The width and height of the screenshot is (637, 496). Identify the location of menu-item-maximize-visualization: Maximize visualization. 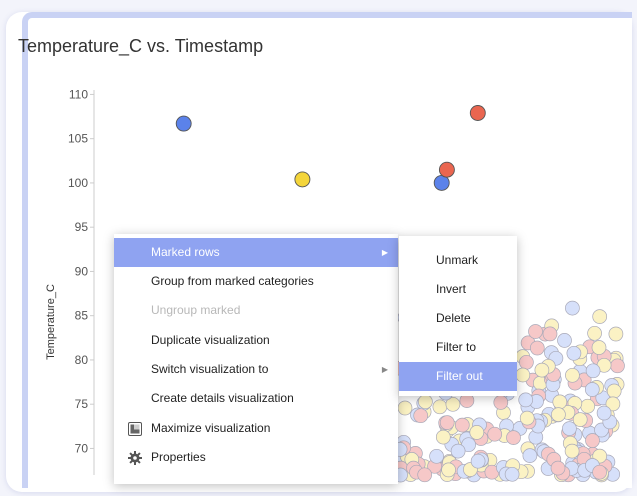
(256, 428).